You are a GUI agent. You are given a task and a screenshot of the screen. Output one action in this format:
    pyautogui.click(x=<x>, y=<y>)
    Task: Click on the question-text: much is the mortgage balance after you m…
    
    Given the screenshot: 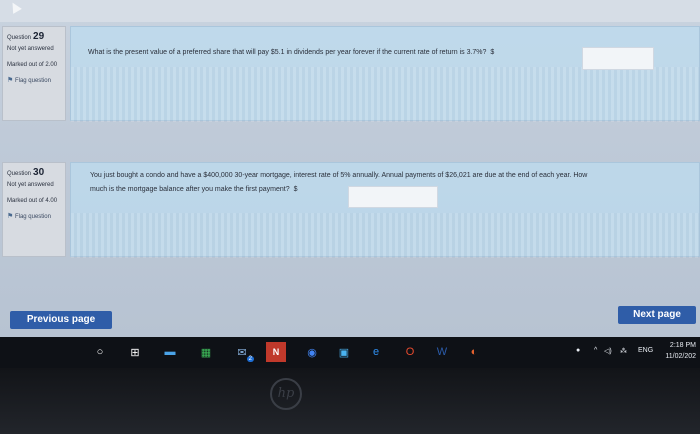 What is the action you would take?
    pyautogui.click(x=190, y=189)
    